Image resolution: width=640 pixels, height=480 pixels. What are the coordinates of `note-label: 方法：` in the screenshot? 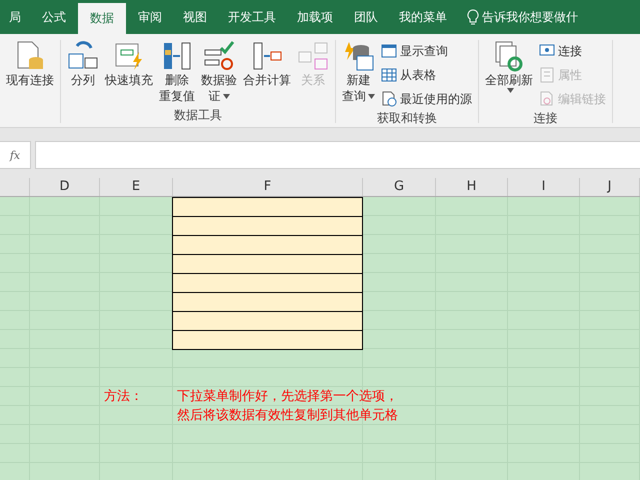 It's located at (123, 396).